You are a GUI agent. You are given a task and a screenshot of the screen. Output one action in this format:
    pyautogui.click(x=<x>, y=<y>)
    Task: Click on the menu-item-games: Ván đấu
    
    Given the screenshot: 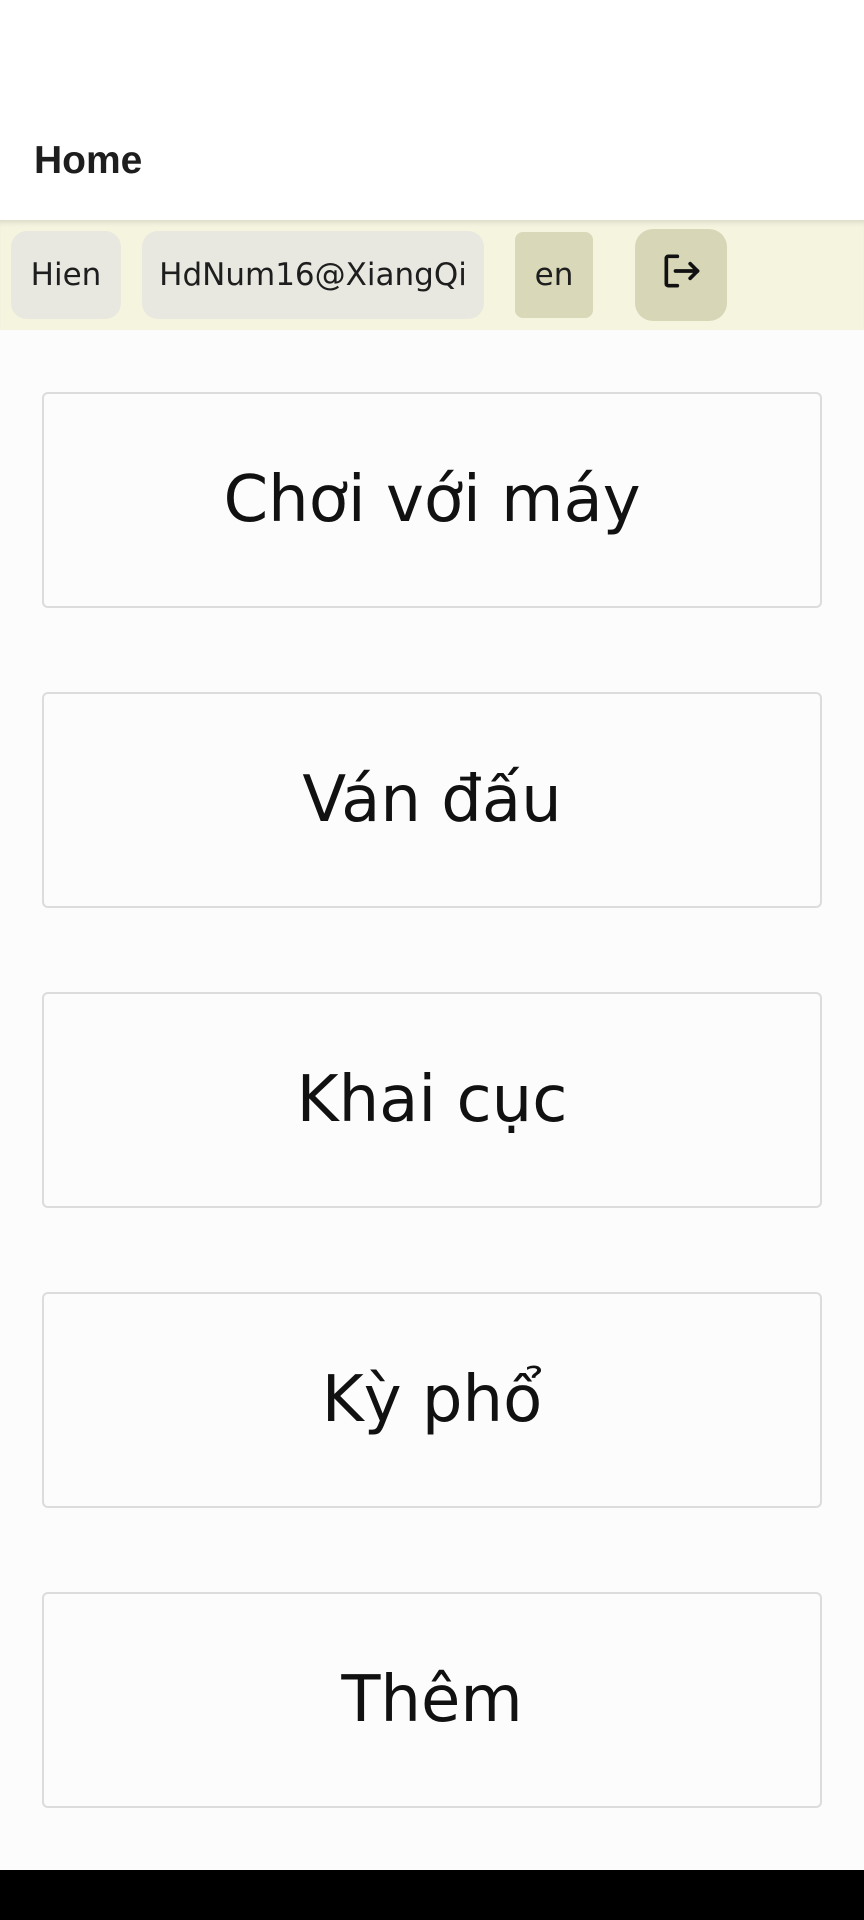 What is the action you would take?
    pyautogui.click(x=432, y=800)
    